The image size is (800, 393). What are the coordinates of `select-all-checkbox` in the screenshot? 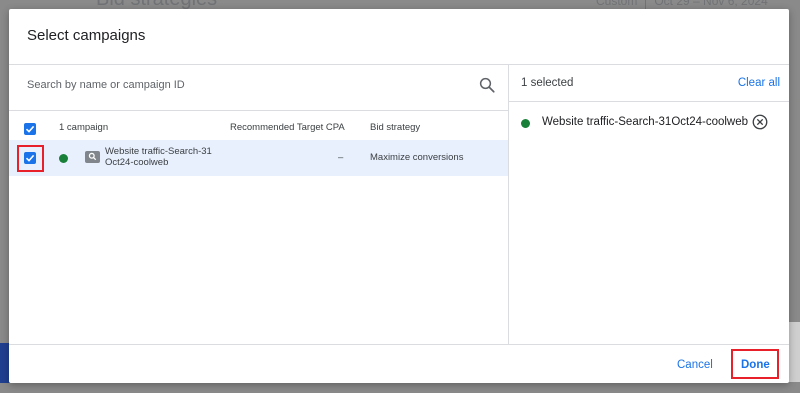 It's located at (30, 129).